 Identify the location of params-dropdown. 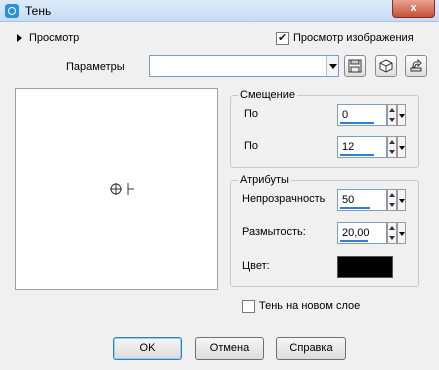
(244, 66).